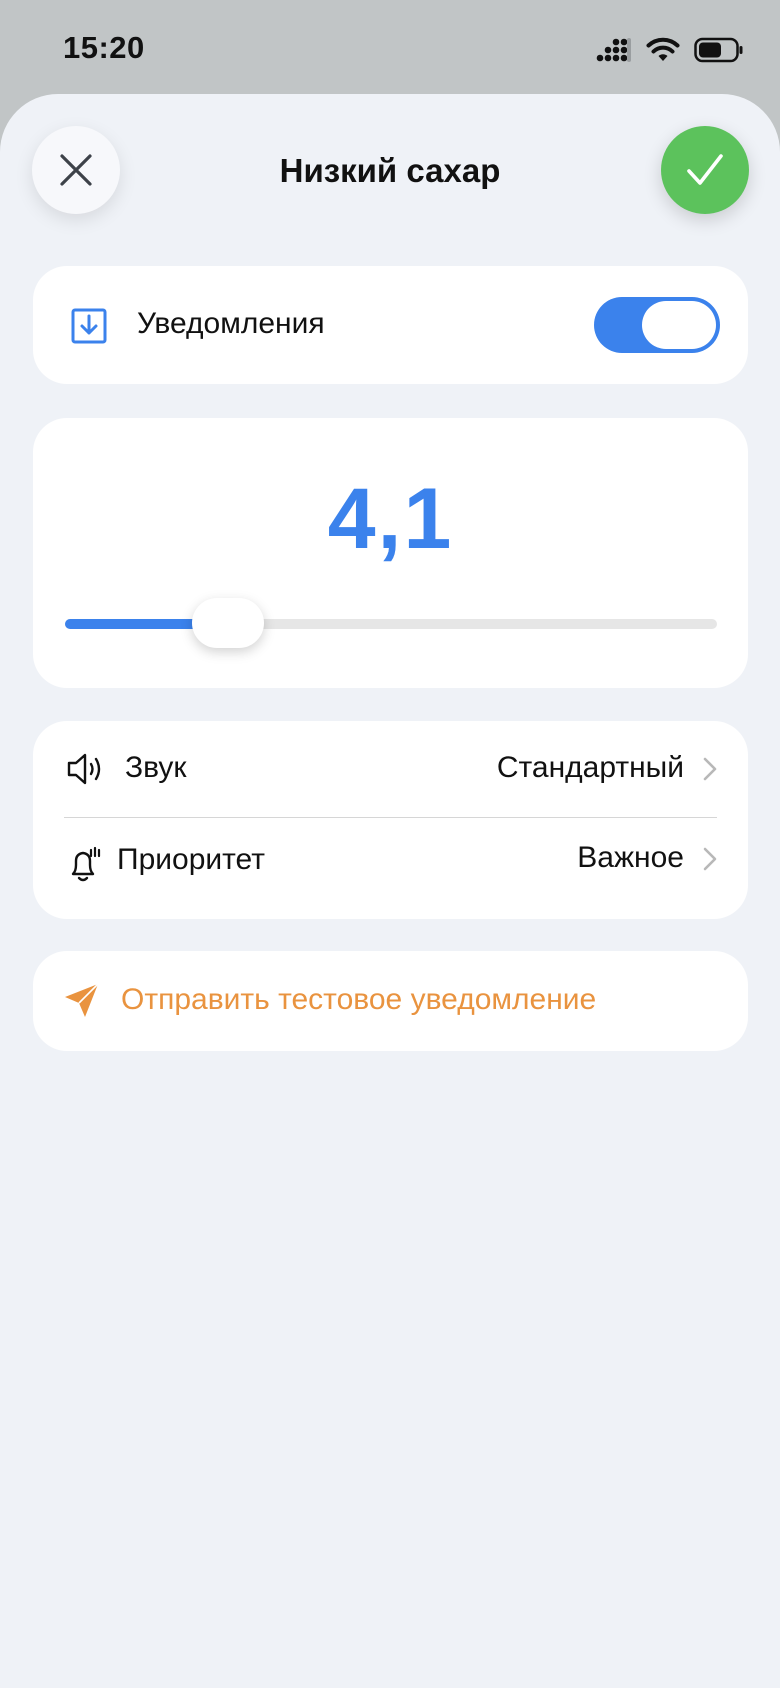 The height and width of the screenshot is (1688, 780). I want to click on status-bar: 15:20, so click(390, 47).